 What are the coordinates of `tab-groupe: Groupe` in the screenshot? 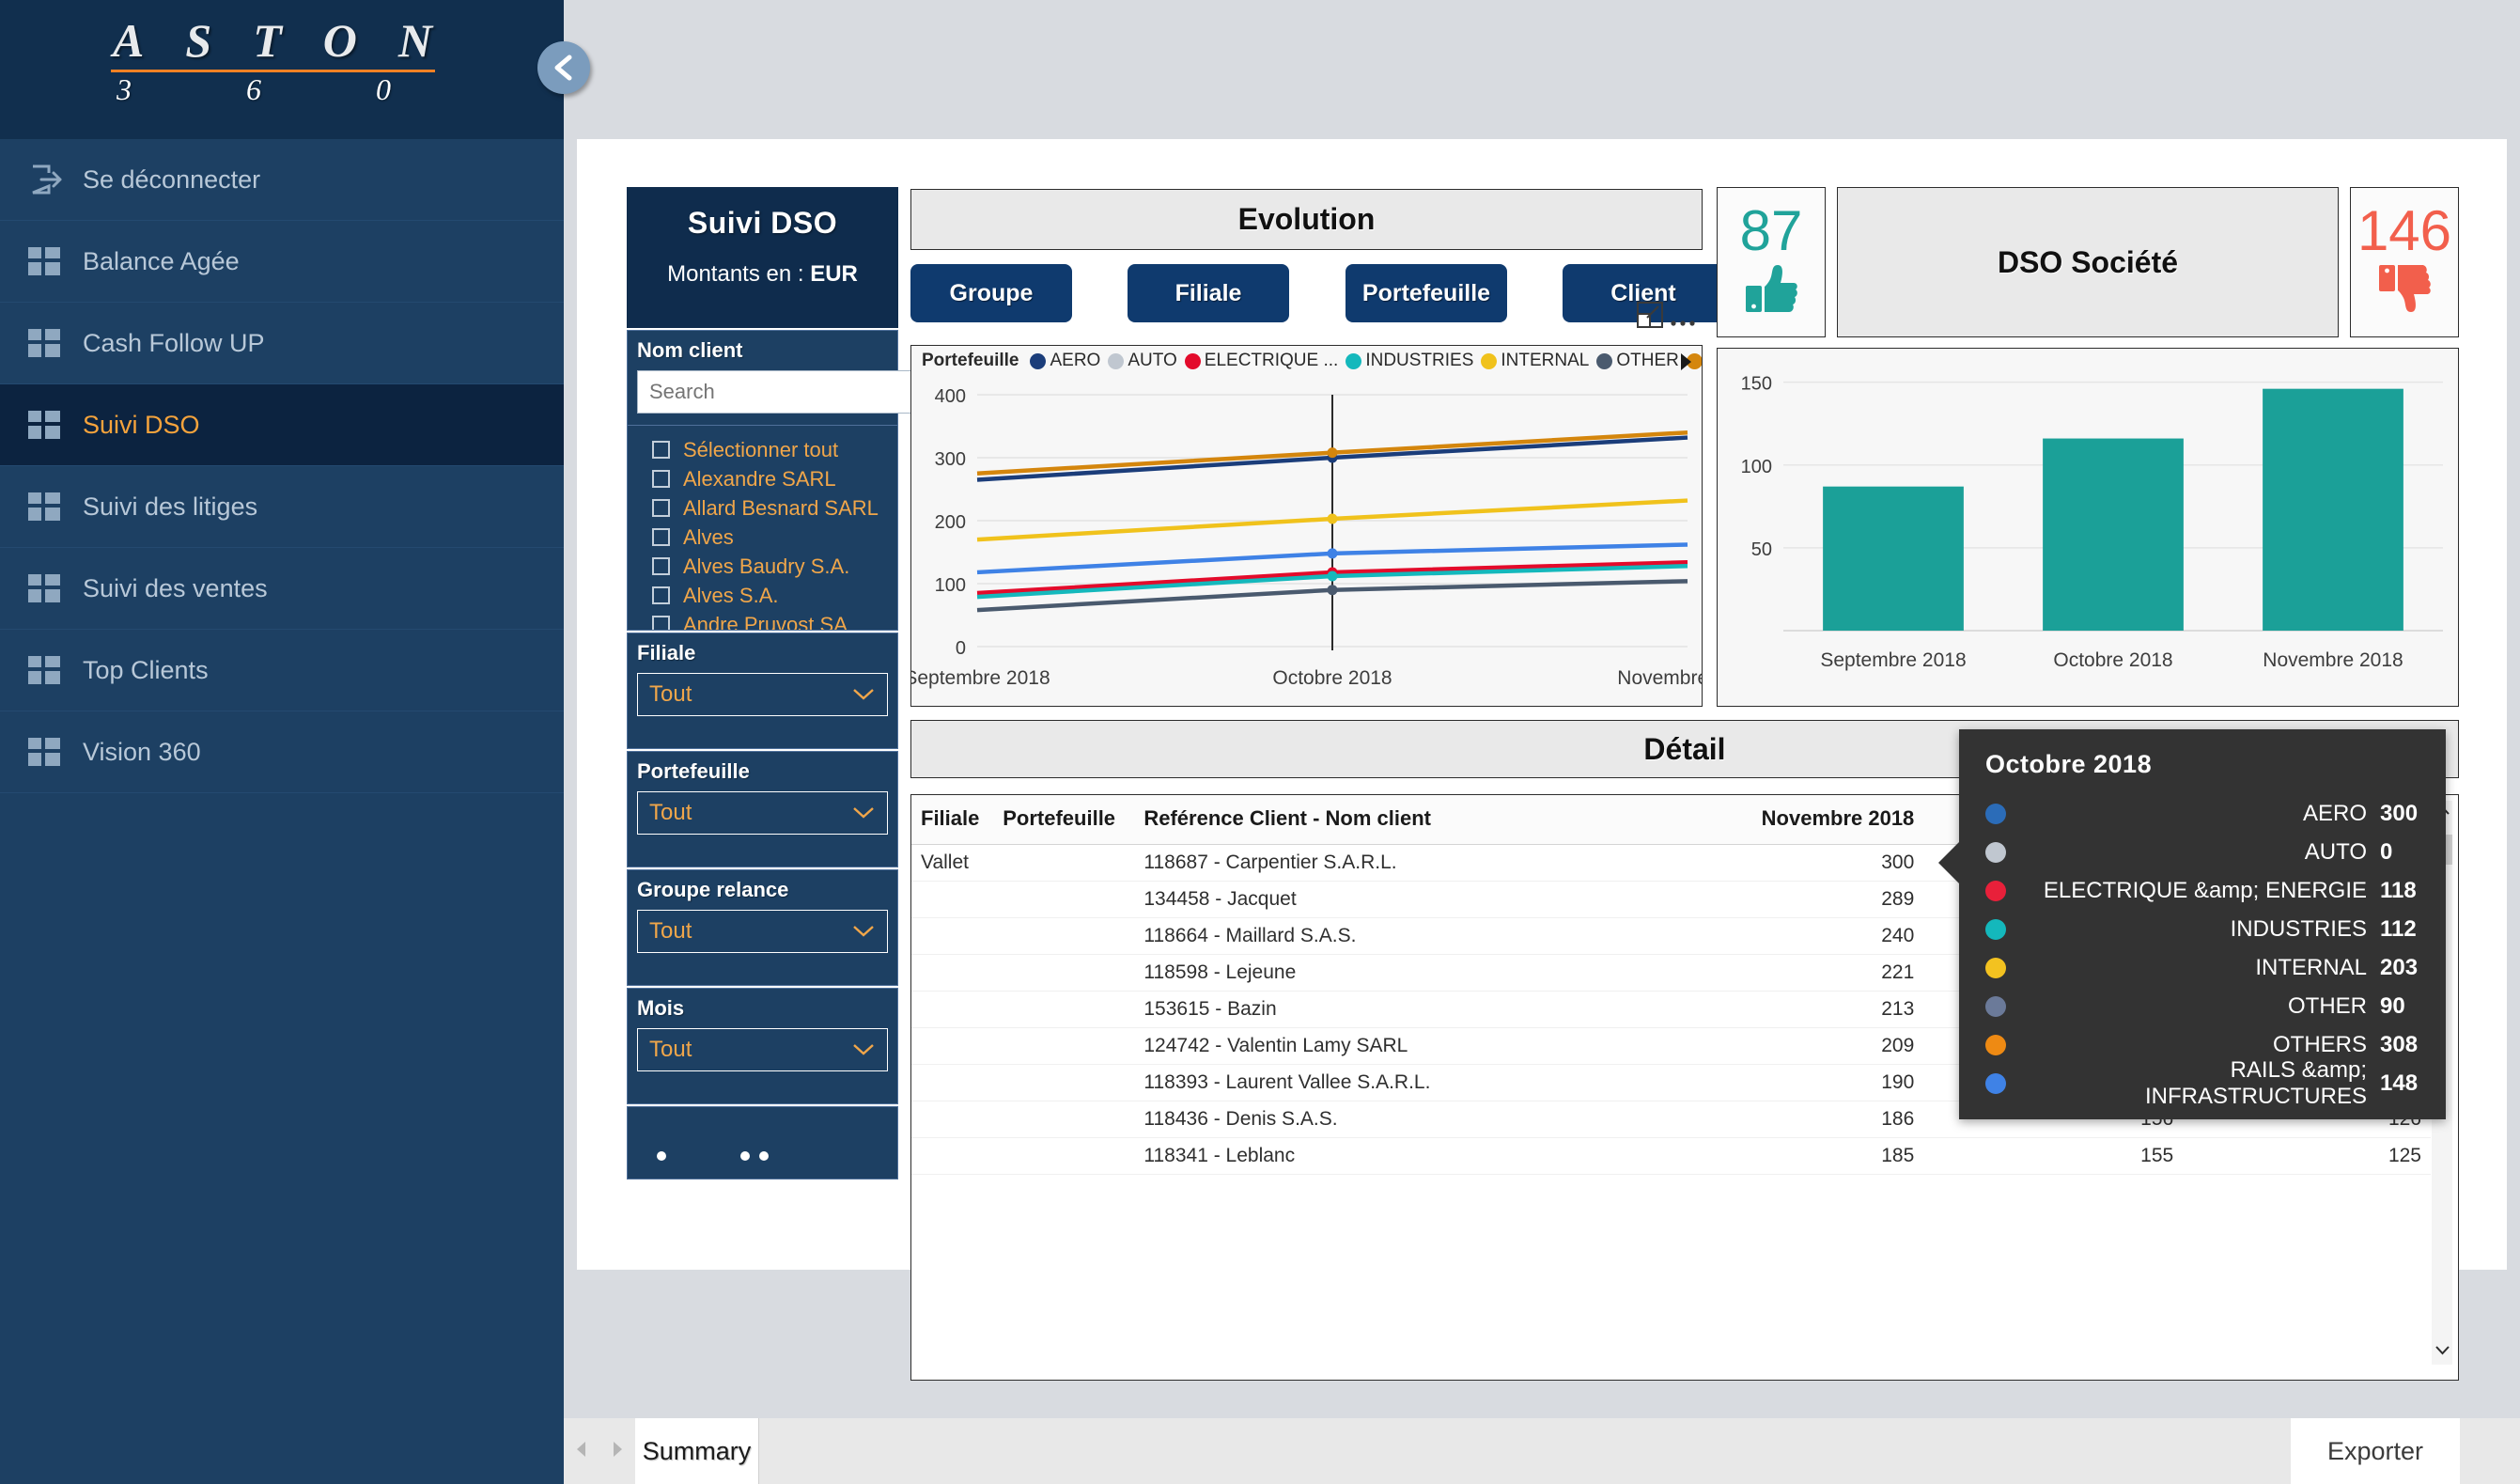 It's located at (991, 293).